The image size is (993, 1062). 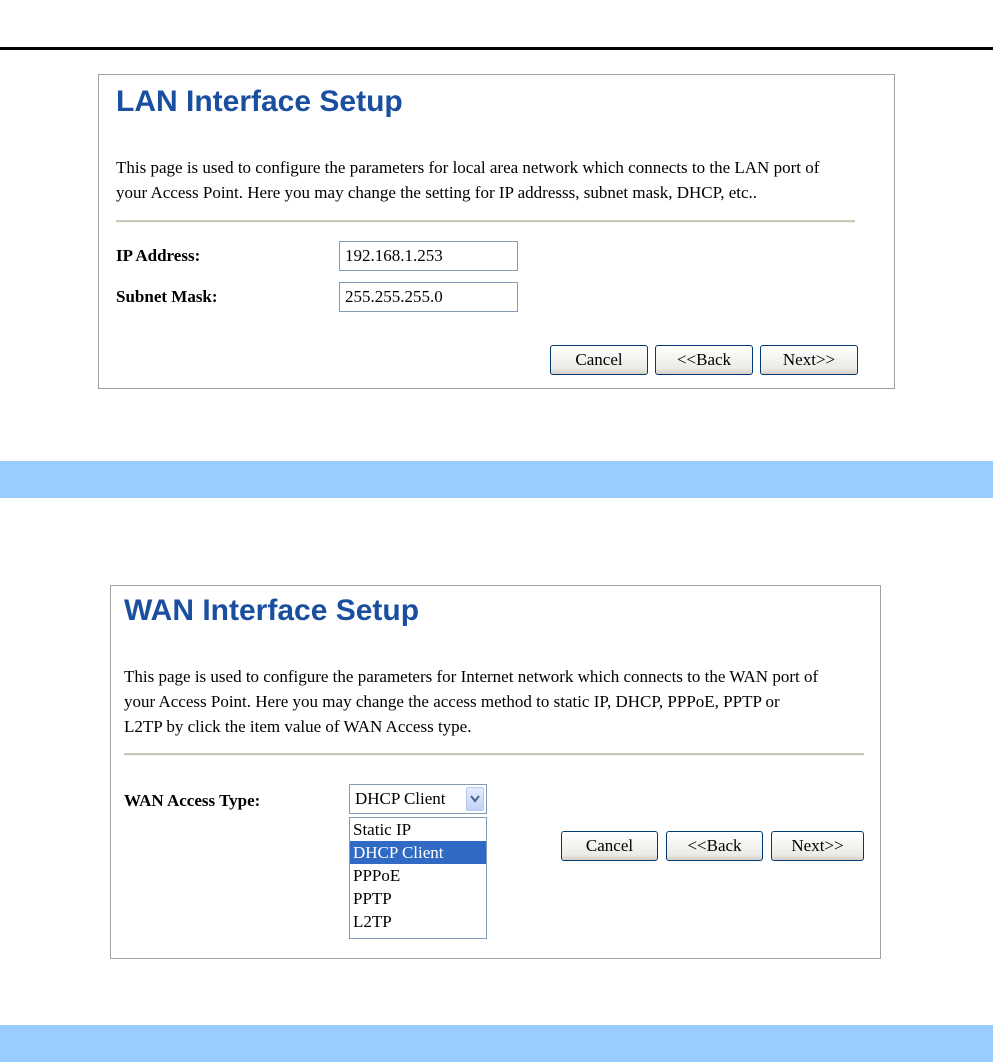 I want to click on wan-access-type-dropdown-list: Static IP DHCP Client PPPoE PPTP L2TP, so click(x=418, y=878).